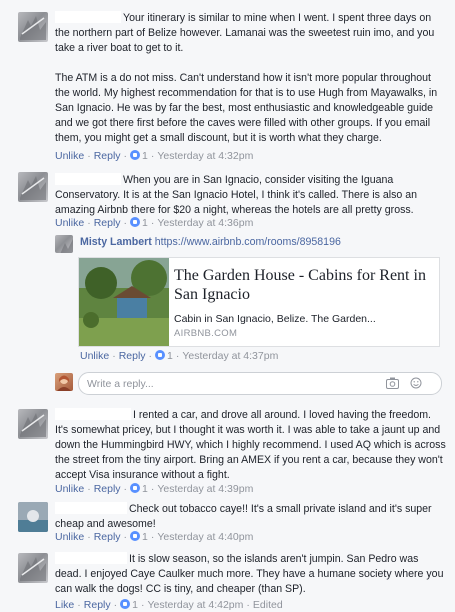 The width and height of the screenshot is (455, 612). Describe the element at coordinates (116, 242) in the screenshot. I see `reply-author: Misty Lambert` at that location.